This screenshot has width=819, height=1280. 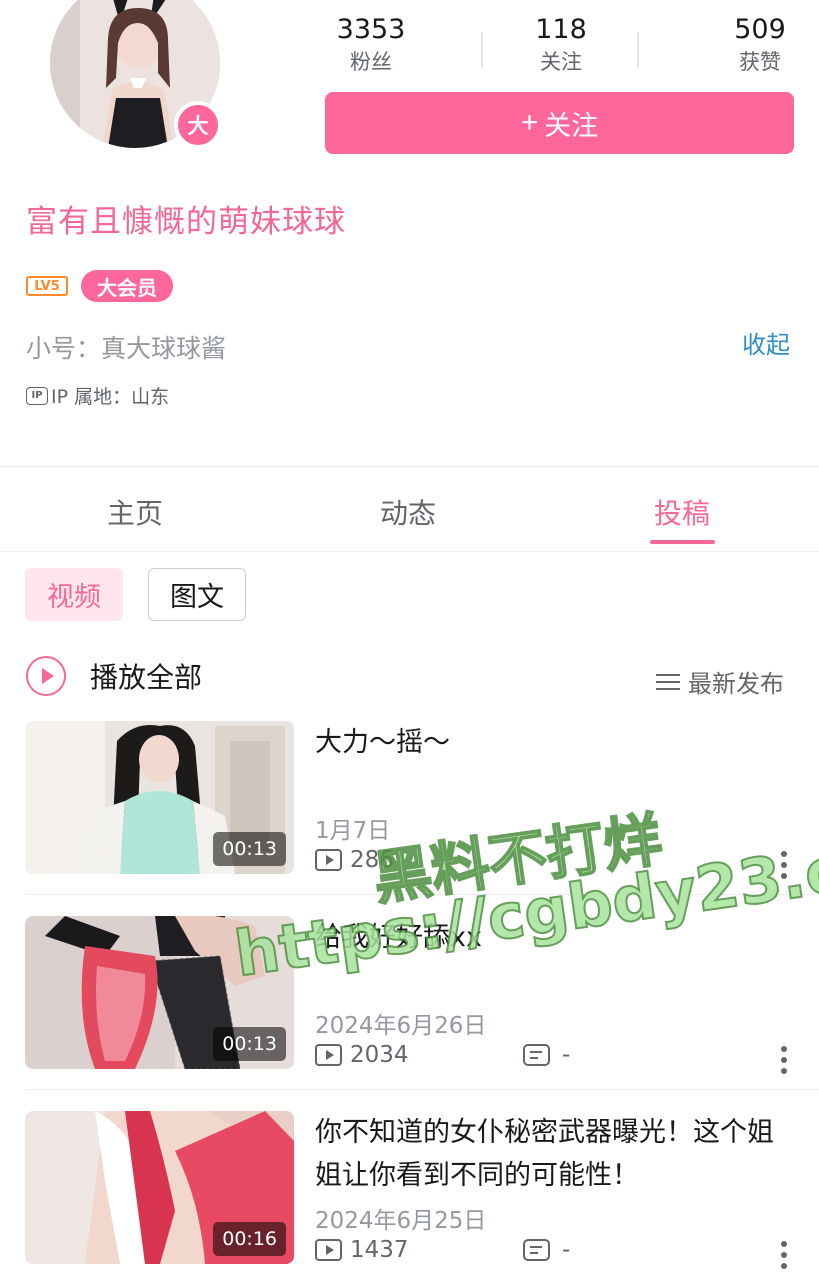 What do you see at coordinates (550, 742) in the screenshot?
I see `video-title: 大力～摇～` at bounding box center [550, 742].